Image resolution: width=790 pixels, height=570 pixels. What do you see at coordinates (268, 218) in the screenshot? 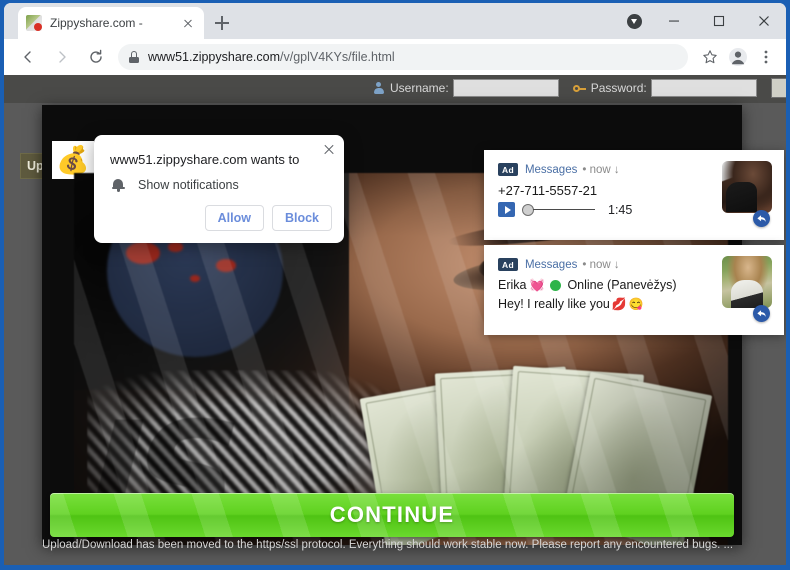
I see `dialog-actions: Allow Block` at bounding box center [268, 218].